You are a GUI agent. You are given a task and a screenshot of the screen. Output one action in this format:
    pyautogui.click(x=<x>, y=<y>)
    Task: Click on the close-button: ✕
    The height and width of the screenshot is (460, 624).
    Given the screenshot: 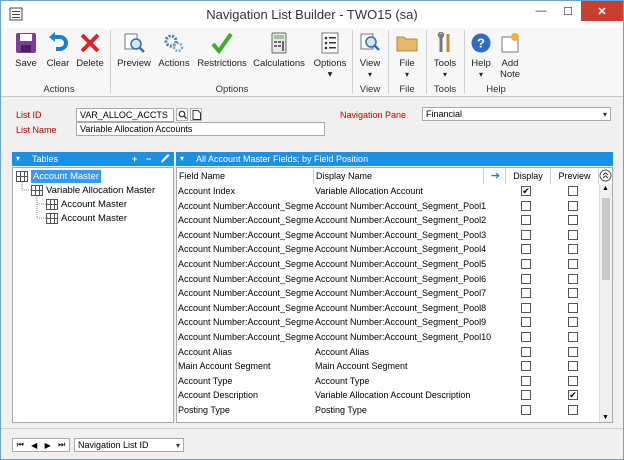 What is the action you would take?
    pyautogui.click(x=602, y=11)
    